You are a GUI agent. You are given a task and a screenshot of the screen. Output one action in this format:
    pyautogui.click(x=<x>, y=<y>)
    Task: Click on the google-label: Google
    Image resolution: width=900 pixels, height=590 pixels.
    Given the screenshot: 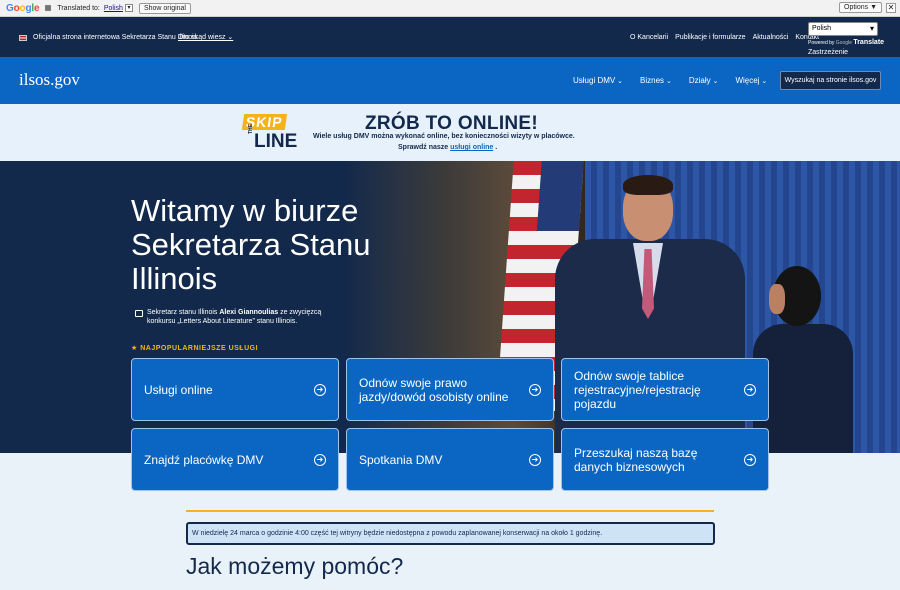 What is the action you would take?
    pyautogui.click(x=843, y=43)
    